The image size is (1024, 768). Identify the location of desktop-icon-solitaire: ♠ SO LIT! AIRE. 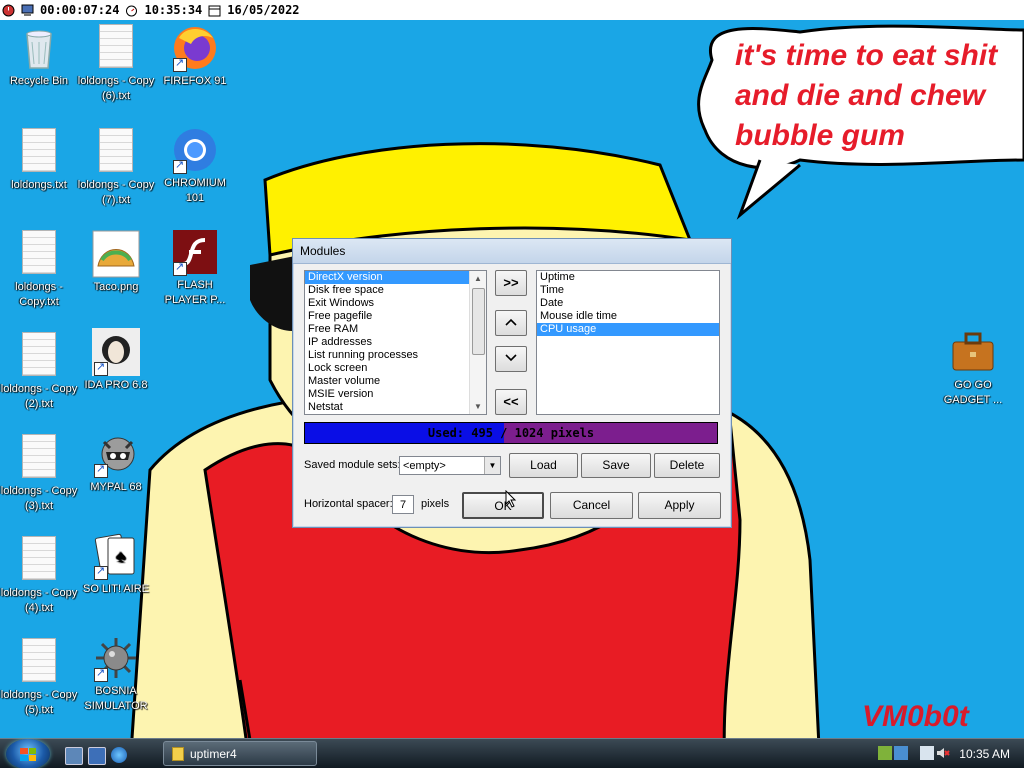
(116, 564).